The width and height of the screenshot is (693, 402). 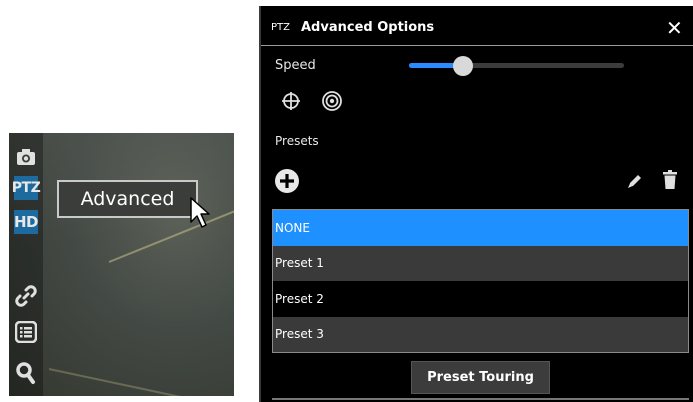 What do you see at coordinates (480, 334) in the screenshot?
I see `preset-item: Preset 3` at bounding box center [480, 334].